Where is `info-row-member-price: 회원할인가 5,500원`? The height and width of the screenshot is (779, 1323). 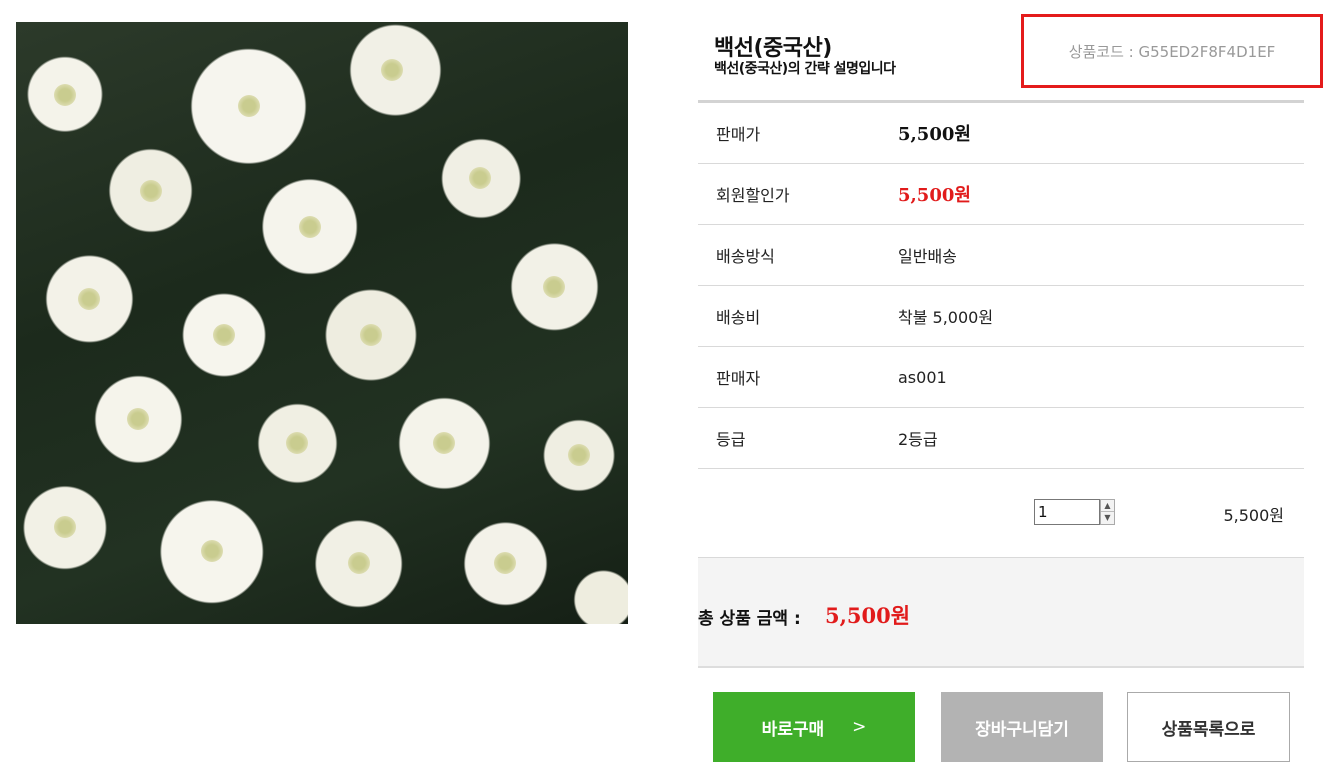 info-row-member-price: 회원할인가 5,500원 is located at coordinates (1001, 194).